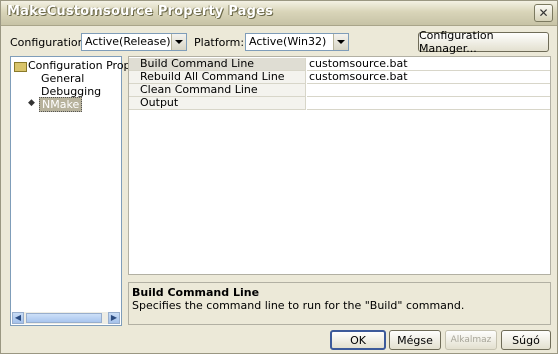  I want to click on description-title: Build Command Line, so click(196, 292).